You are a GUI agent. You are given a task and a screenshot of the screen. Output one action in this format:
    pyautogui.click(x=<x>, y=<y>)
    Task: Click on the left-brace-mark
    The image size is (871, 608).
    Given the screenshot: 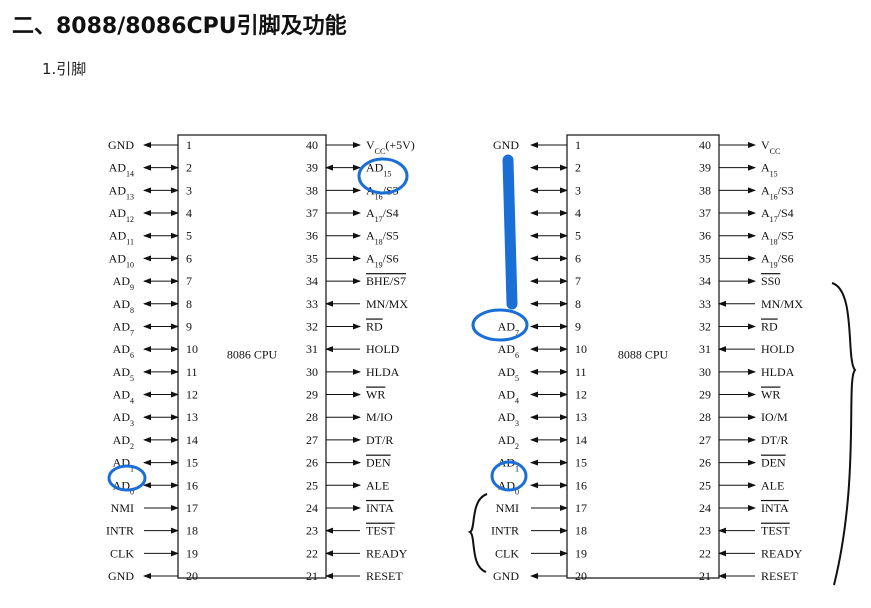 What is the action you would take?
    pyautogui.click(x=477, y=533)
    